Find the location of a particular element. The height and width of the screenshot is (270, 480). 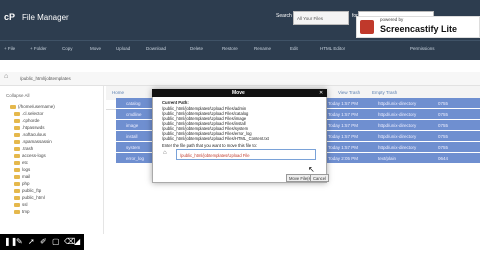

tree-item: .cl.selector is located at coordinates (29, 113).